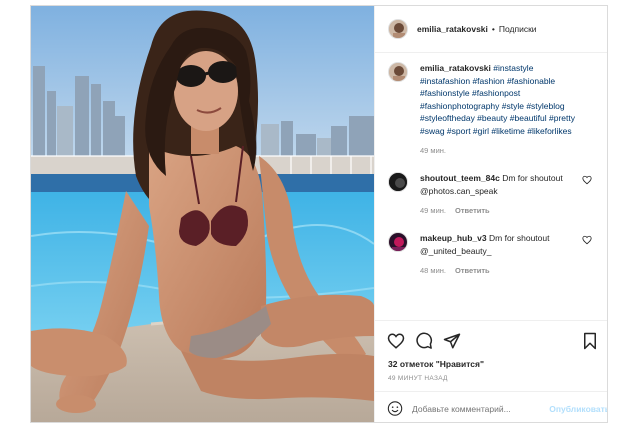 This screenshot has height=428, width=620. What do you see at coordinates (452, 341) in the screenshot?
I see `share-icon` at bounding box center [452, 341].